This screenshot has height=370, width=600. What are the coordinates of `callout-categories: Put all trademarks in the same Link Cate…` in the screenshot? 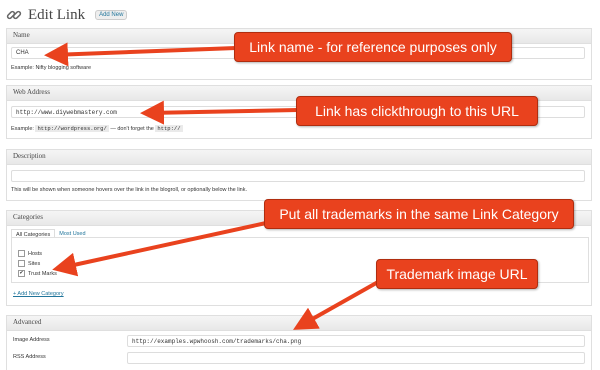 It's located at (419, 214).